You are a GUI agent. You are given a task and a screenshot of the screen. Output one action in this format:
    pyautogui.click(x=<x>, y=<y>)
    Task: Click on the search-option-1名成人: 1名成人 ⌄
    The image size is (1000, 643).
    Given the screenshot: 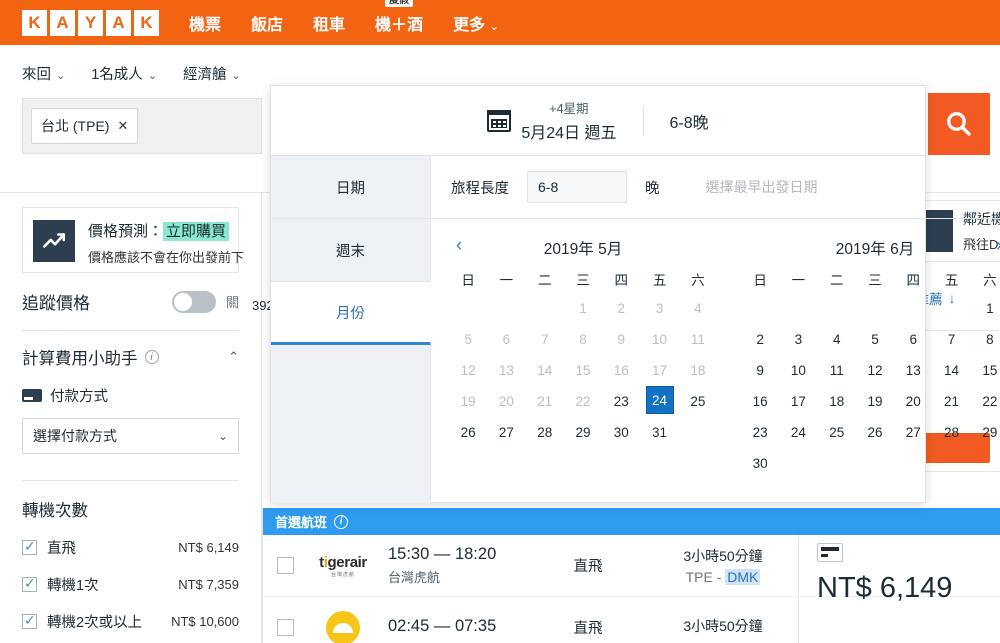 What is the action you would take?
    pyautogui.click(x=124, y=73)
    